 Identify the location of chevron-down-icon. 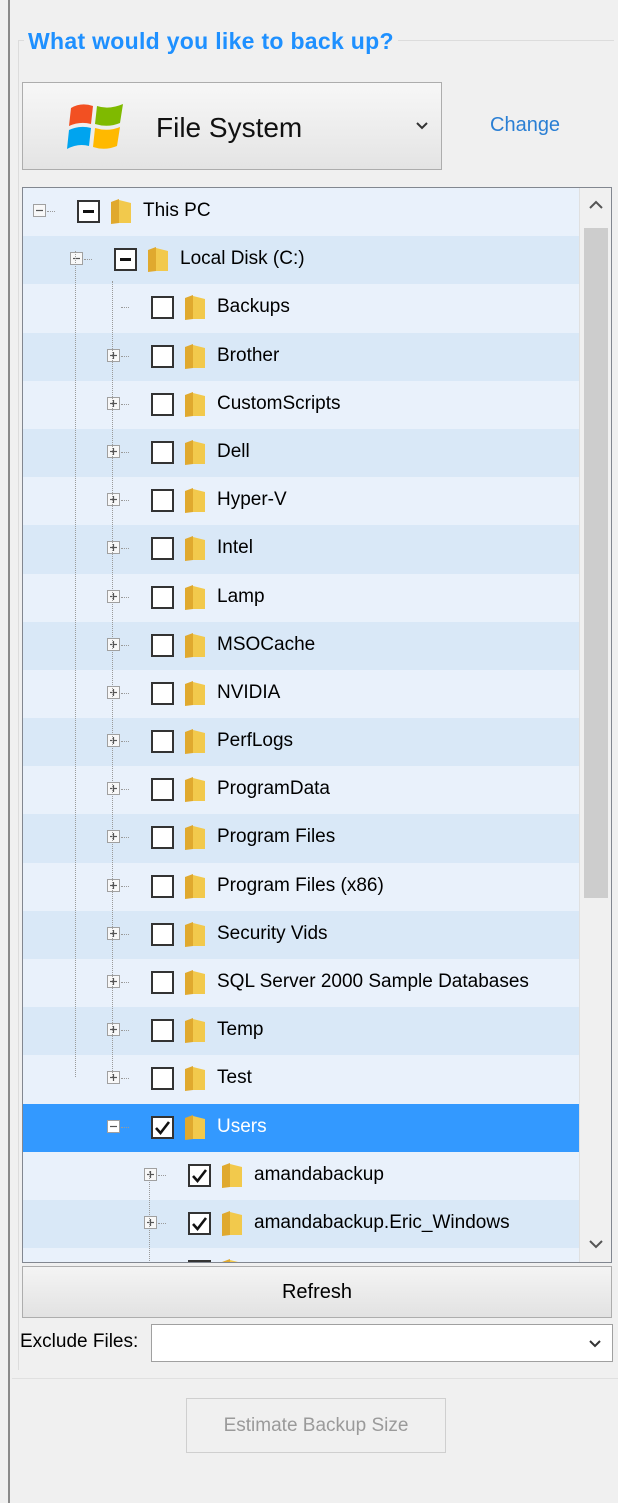
(595, 1344).